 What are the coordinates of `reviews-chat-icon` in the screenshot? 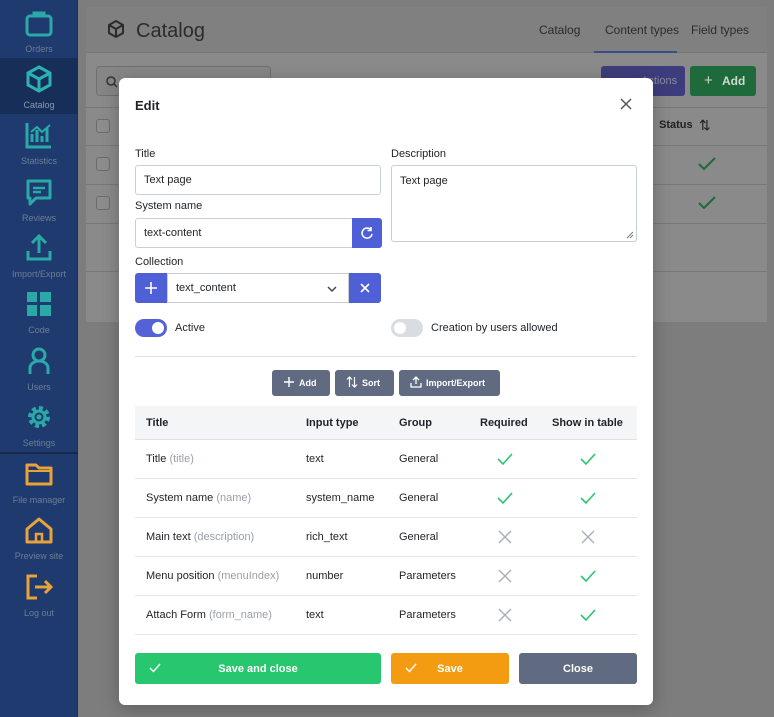 It's located at (39, 192).